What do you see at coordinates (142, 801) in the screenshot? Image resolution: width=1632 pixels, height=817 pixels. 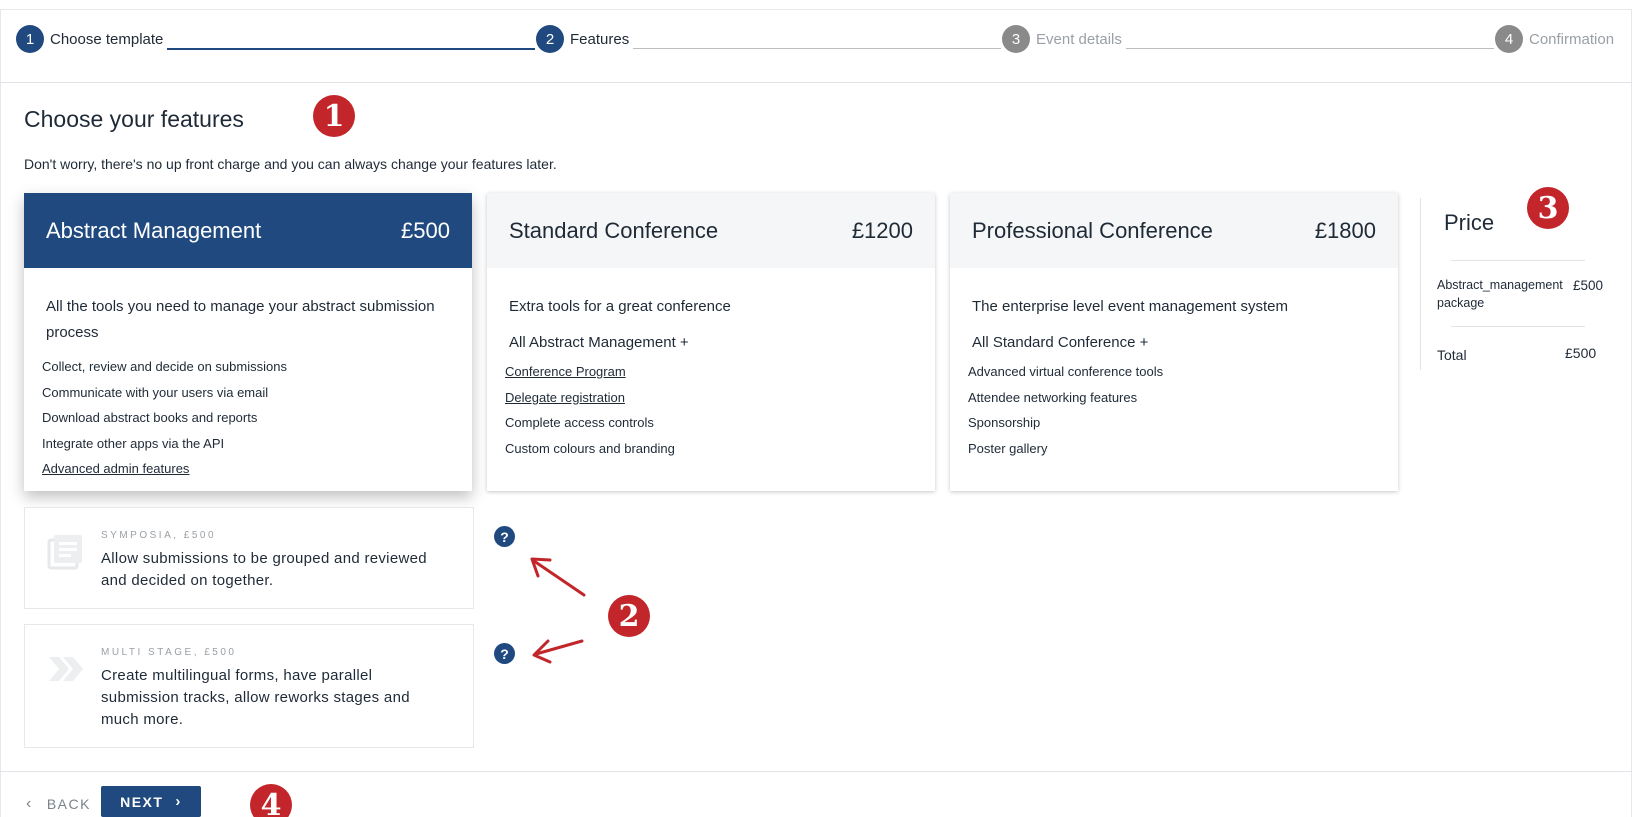 I see `next-button-label: NEXT` at bounding box center [142, 801].